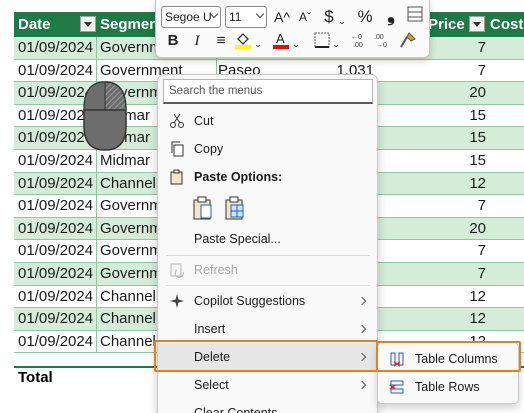  I want to click on font-name-select: Segoe U, so click(191, 17).